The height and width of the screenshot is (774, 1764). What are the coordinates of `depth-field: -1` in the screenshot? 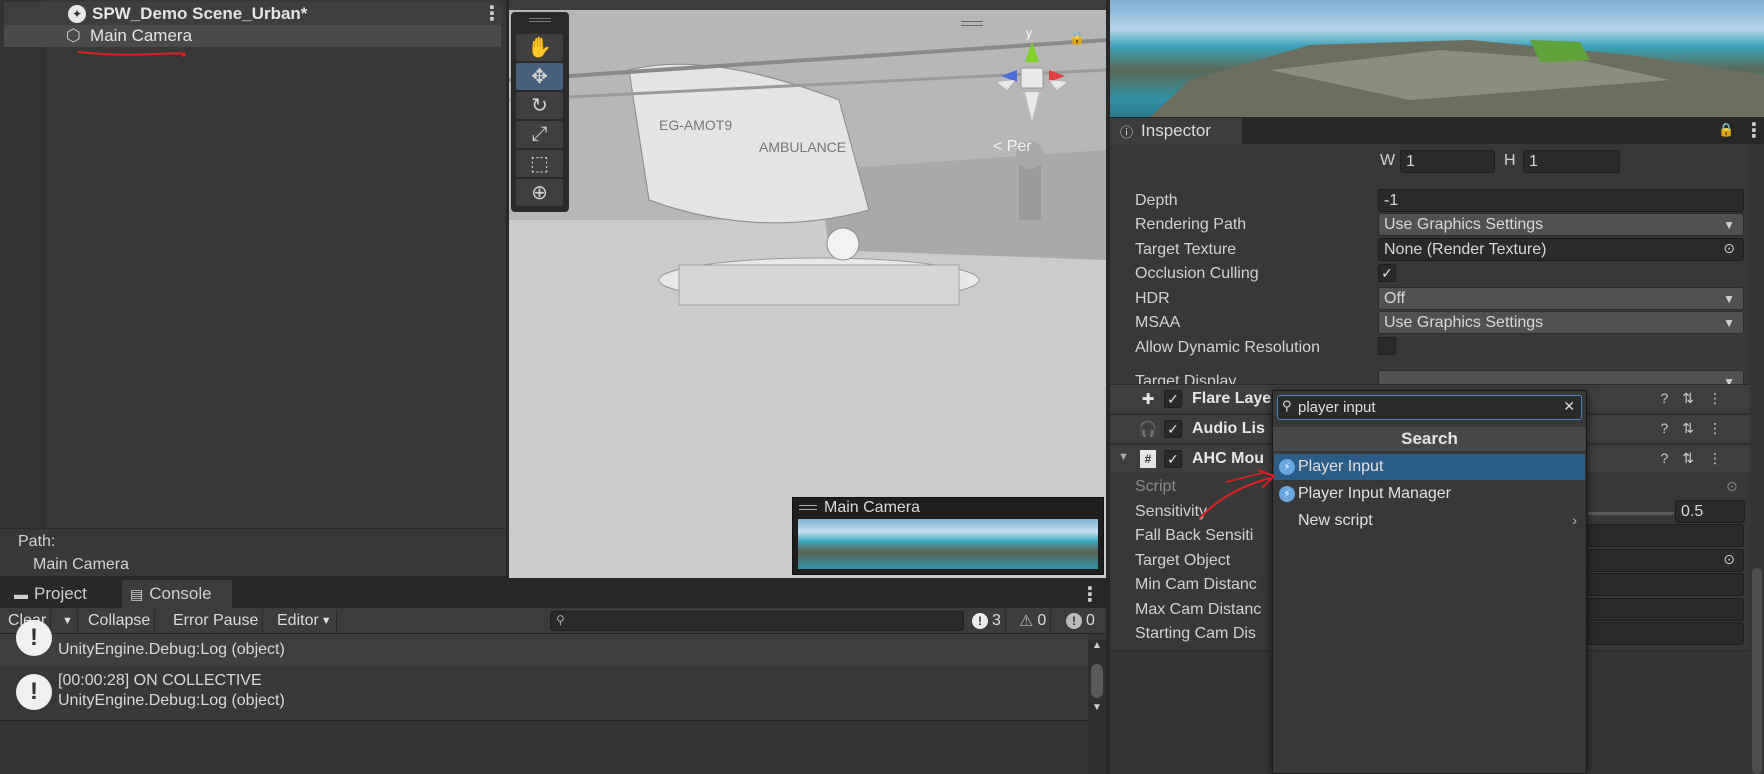 It's located at (1561, 200).